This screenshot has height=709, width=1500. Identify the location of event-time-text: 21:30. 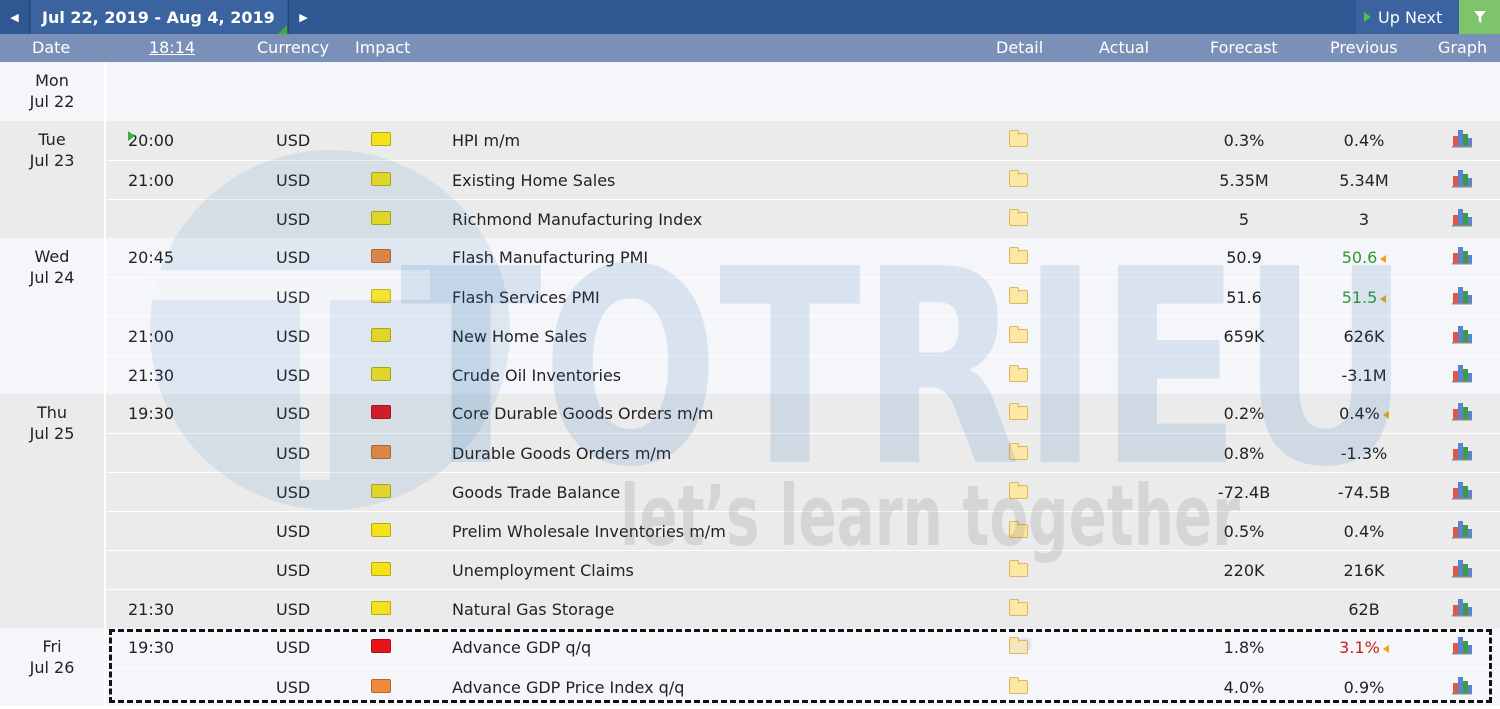
(151, 375).